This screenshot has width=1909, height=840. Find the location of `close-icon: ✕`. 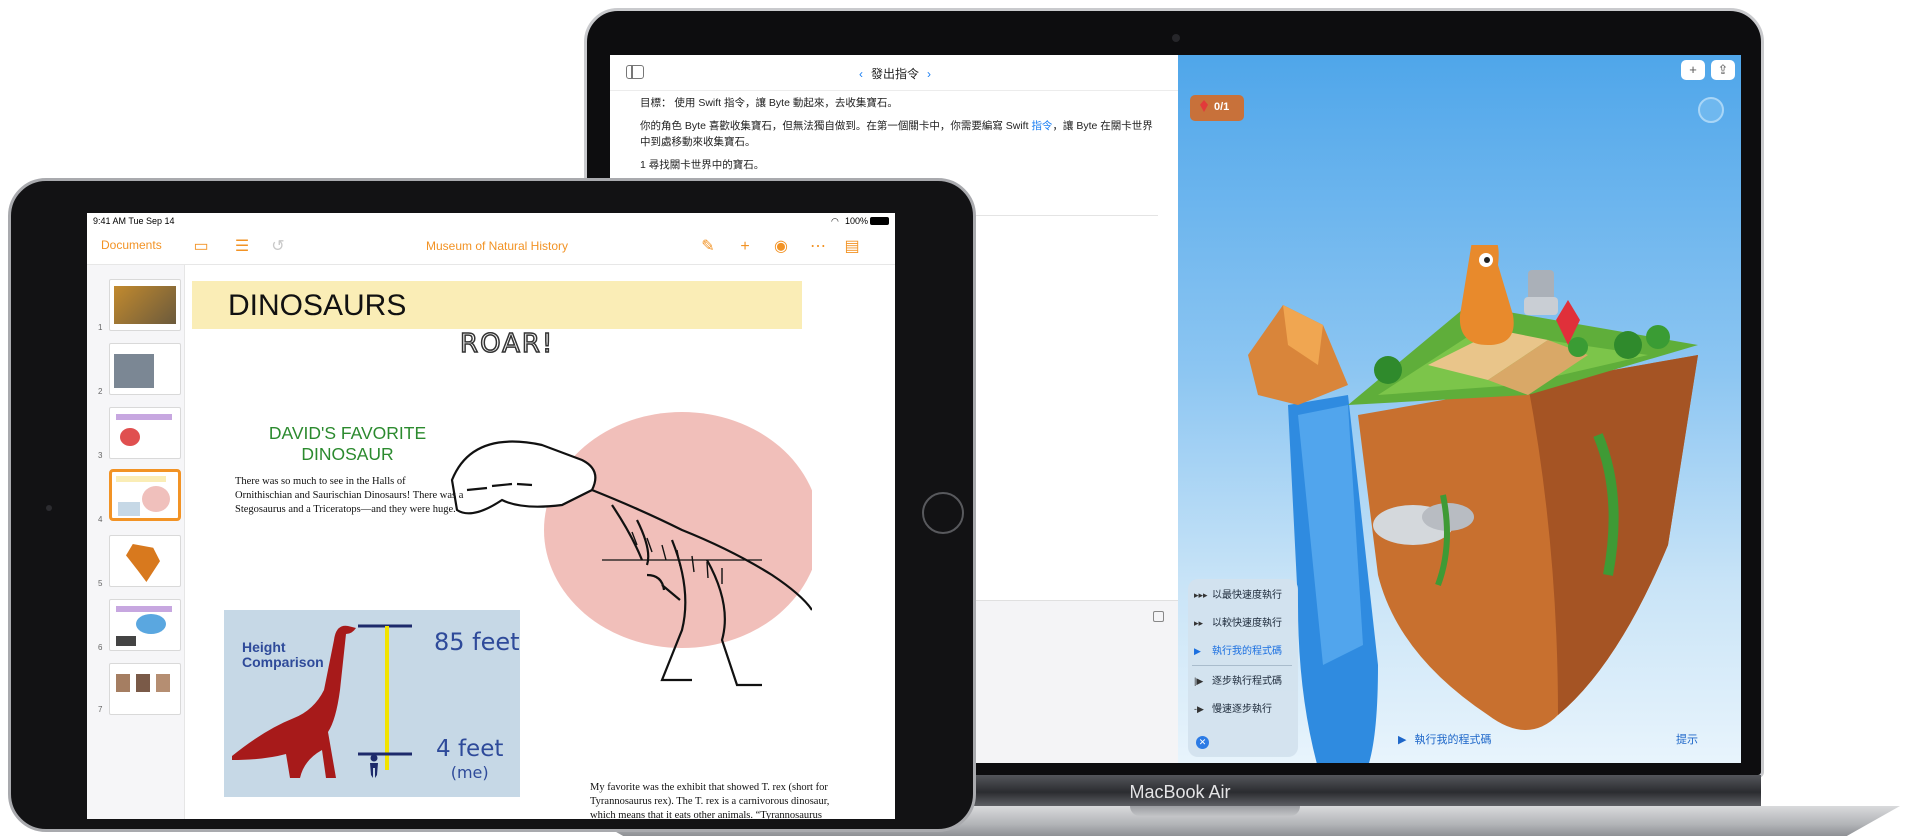

close-icon: ✕ is located at coordinates (1202, 742).